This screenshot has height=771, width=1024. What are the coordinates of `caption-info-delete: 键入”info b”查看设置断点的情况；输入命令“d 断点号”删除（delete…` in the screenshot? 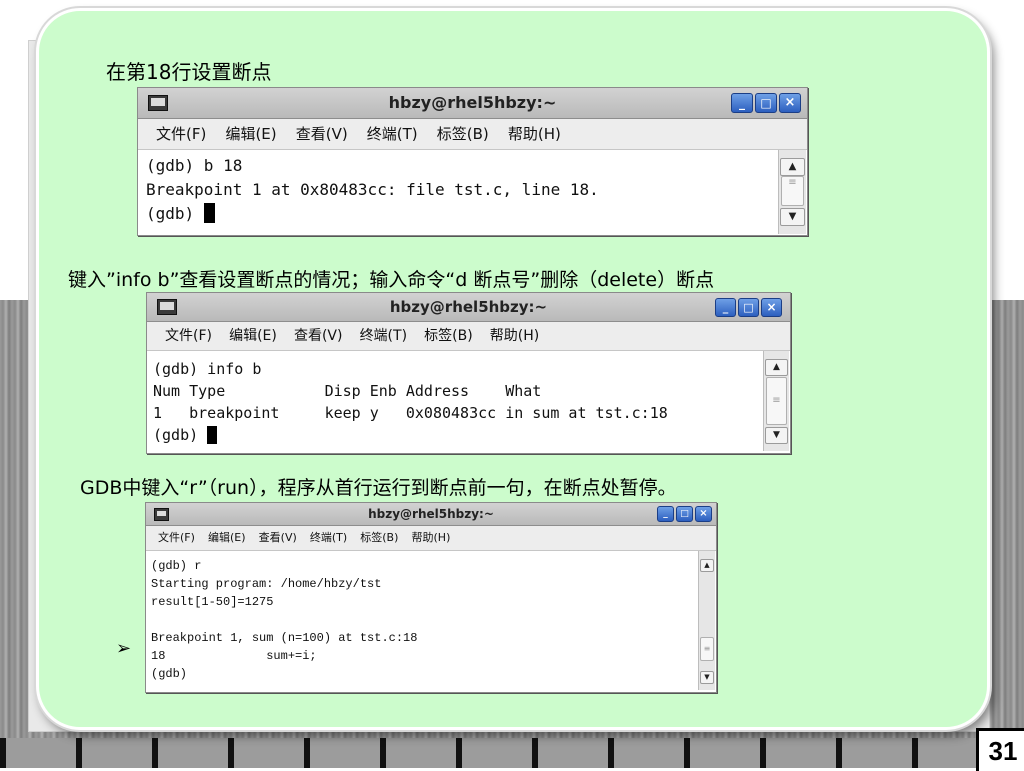 It's located at (391, 280).